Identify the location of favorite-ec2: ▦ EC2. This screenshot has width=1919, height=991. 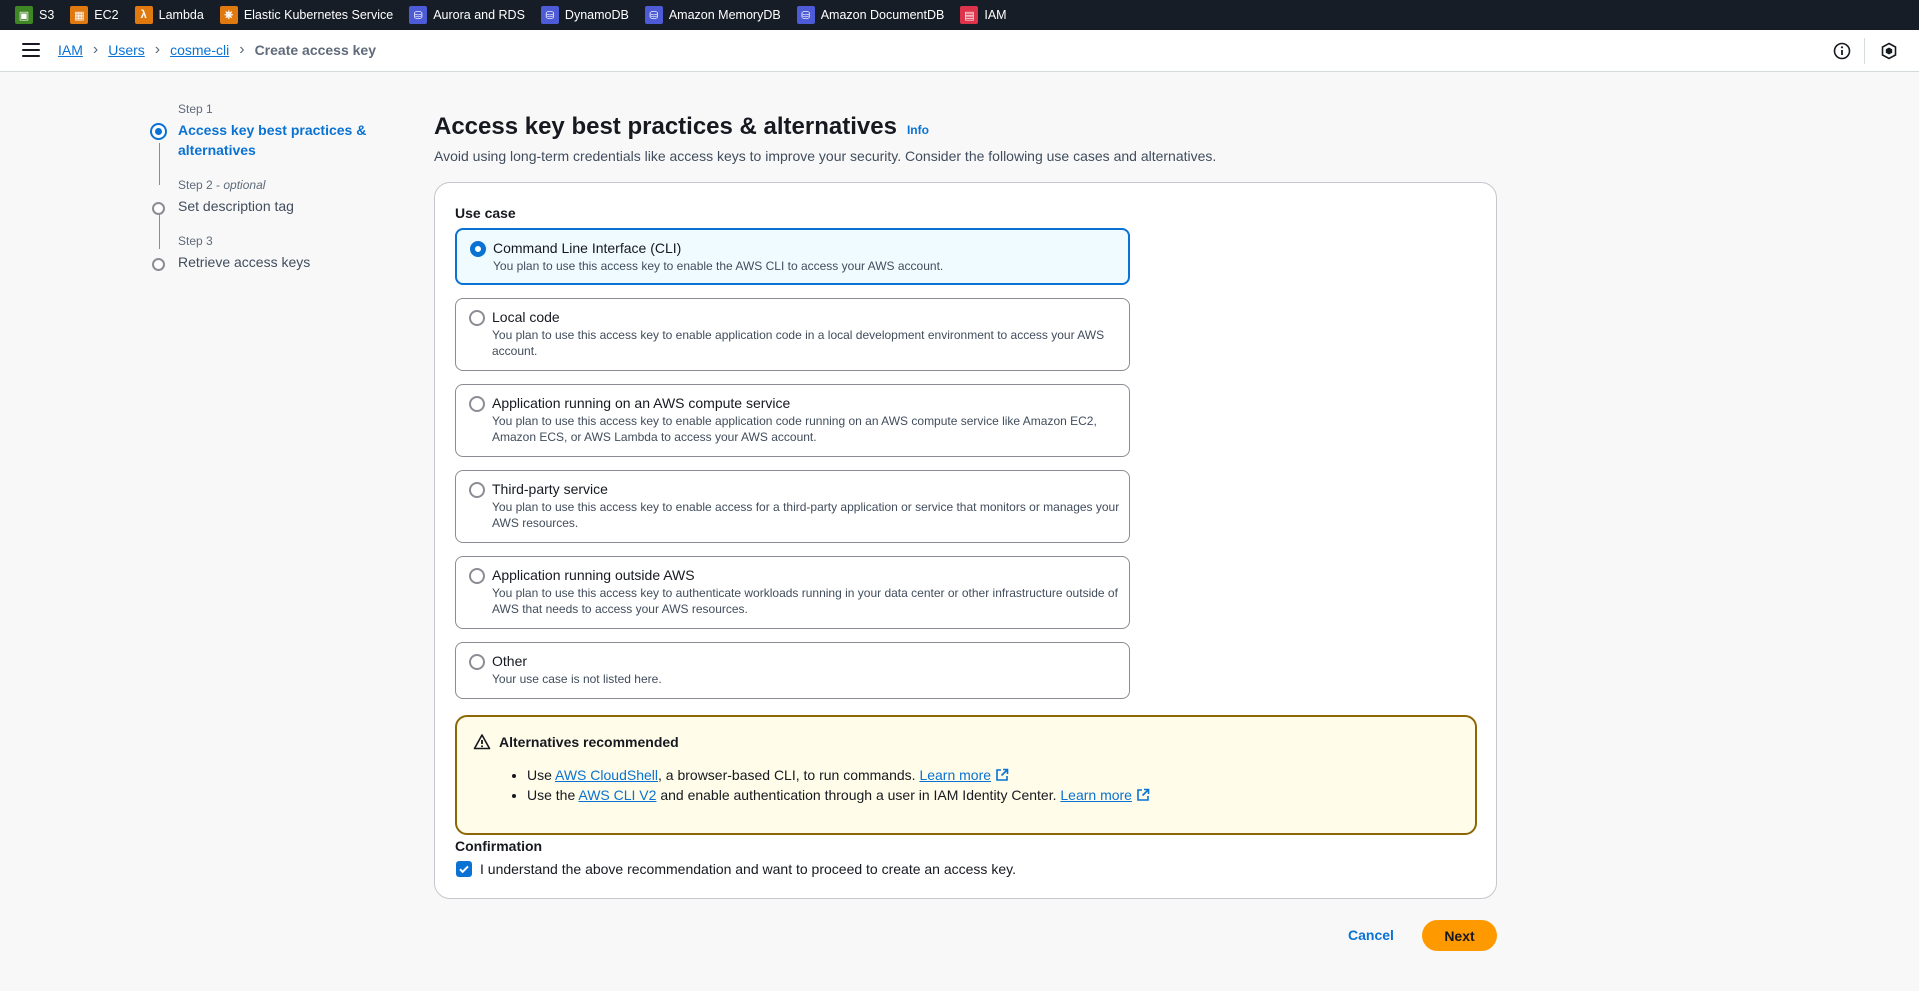
(94, 15).